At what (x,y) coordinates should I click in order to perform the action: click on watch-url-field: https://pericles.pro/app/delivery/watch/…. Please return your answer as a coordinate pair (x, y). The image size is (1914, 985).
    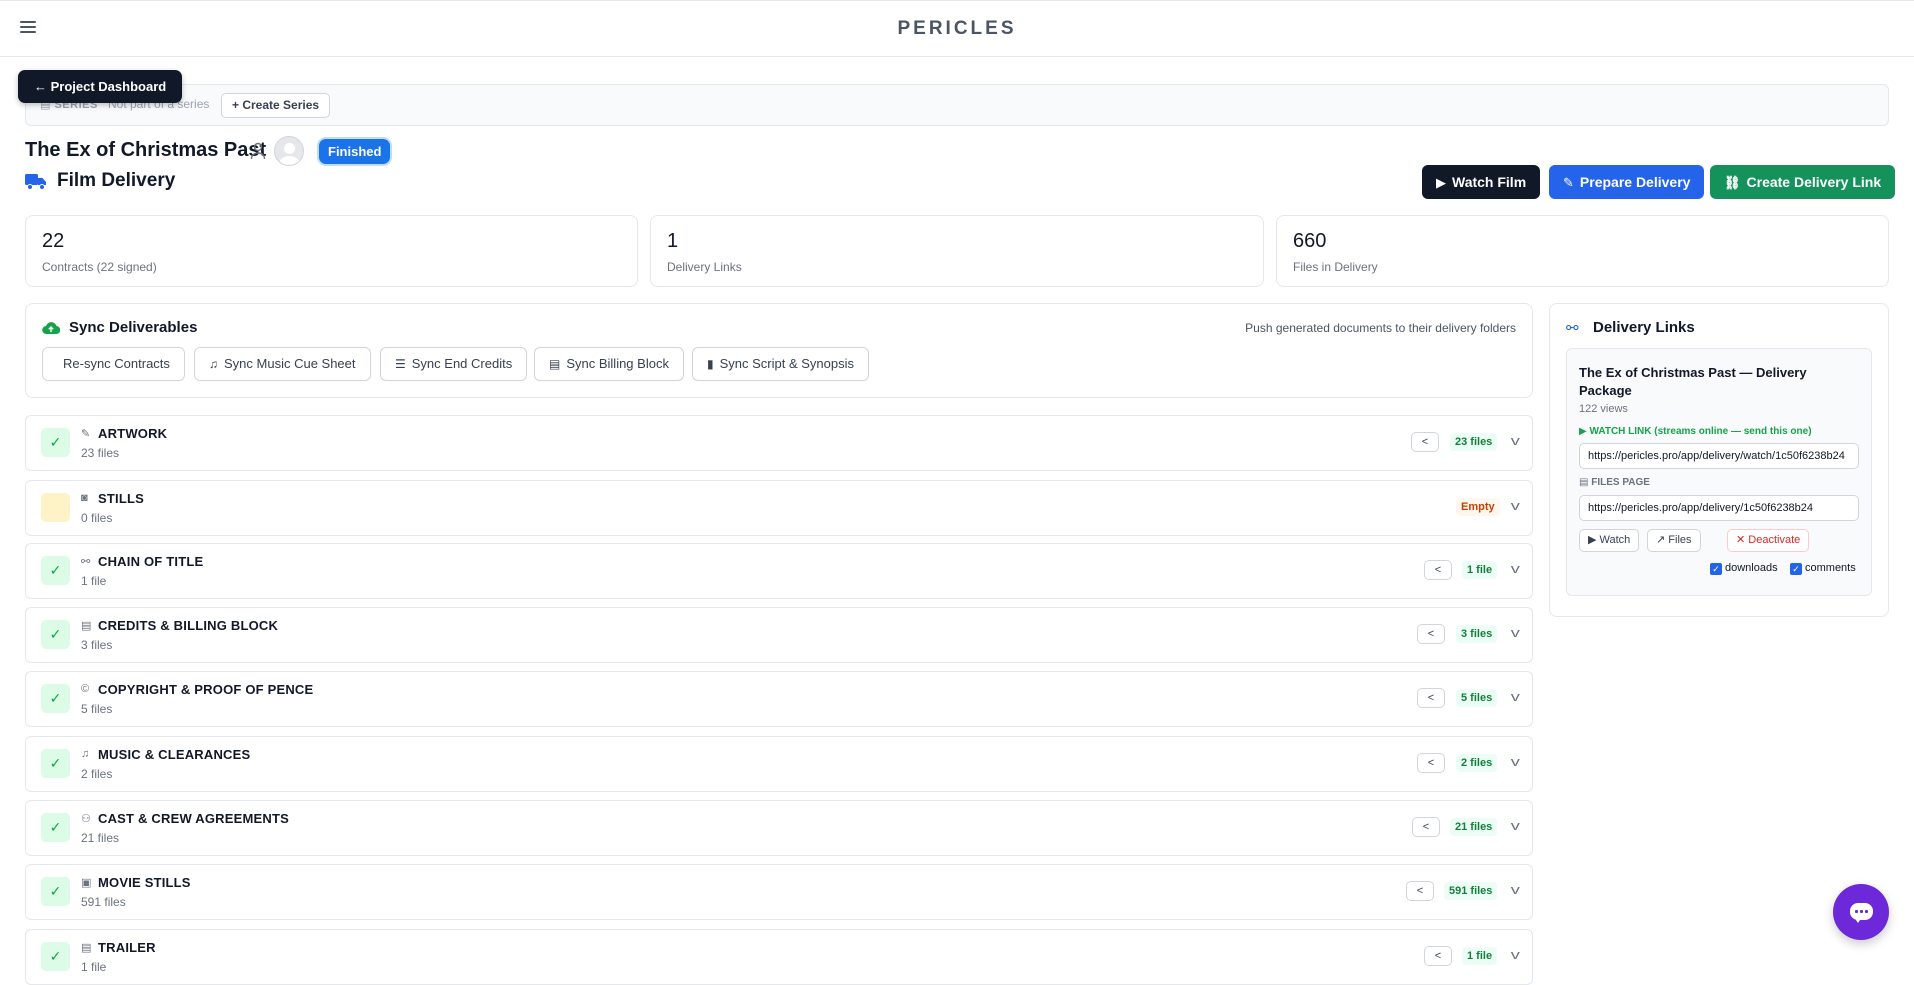
    Looking at the image, I should click on (1719, 456).